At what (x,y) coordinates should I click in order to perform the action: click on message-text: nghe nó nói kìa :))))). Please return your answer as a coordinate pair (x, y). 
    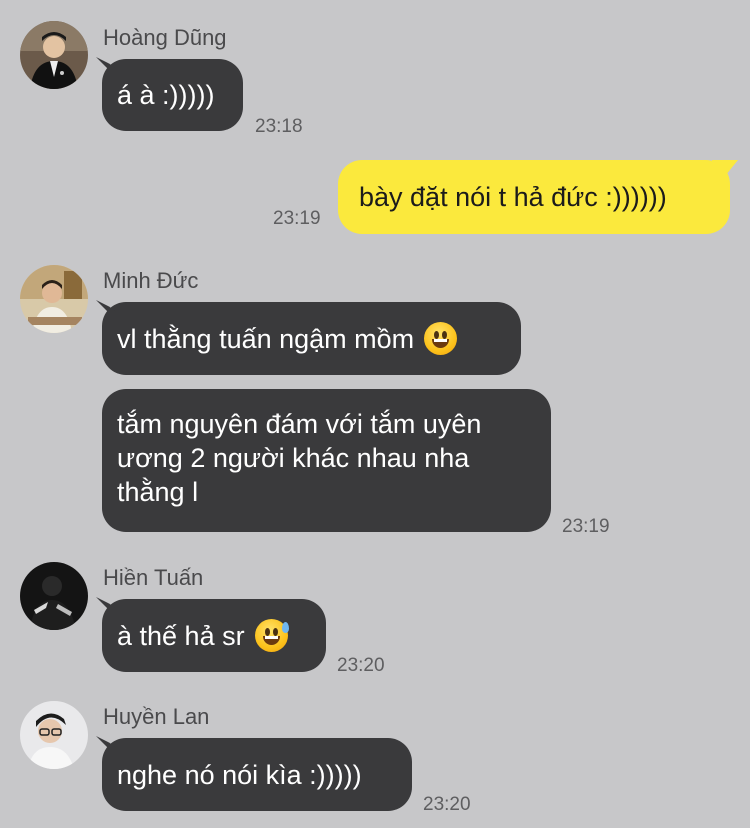
    Looking at the image, I should click on (239, 774).